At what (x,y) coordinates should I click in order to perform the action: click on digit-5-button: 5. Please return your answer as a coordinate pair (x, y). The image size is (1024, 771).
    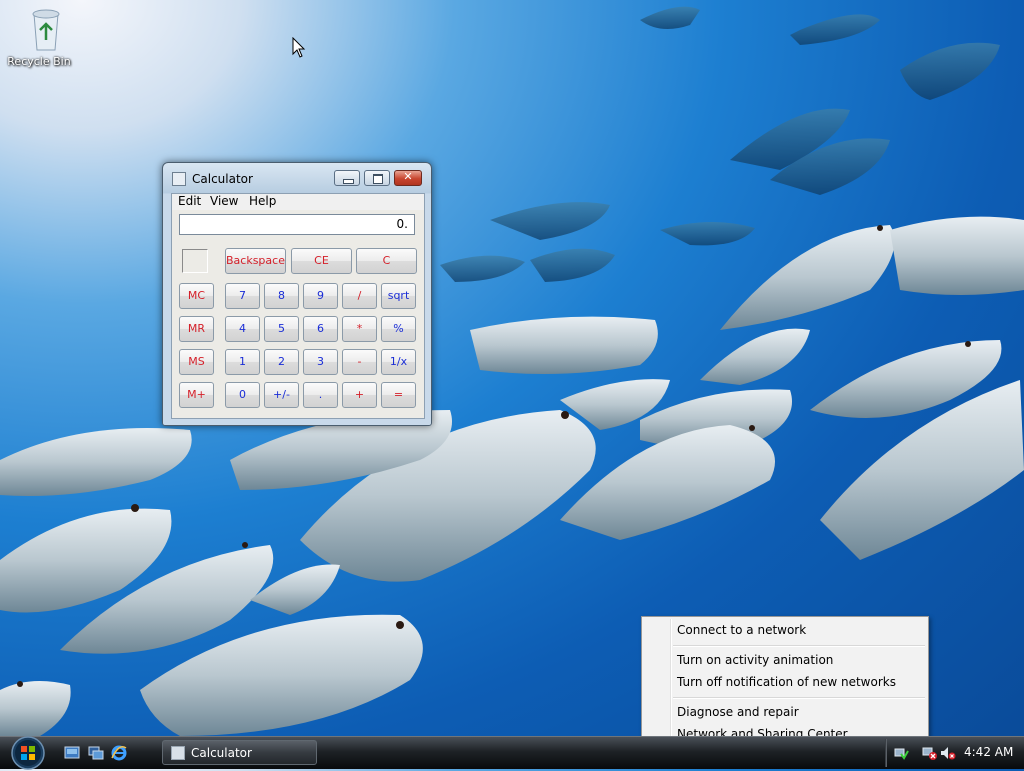
    Looking at the image, I should click on (281, 329).